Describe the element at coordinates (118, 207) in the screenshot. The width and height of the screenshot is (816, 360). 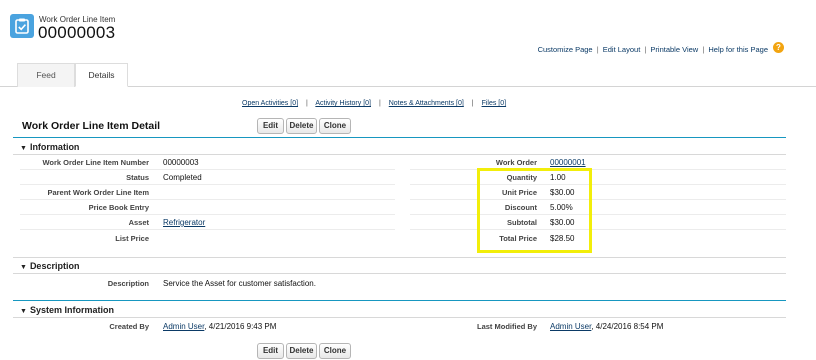
I see `field-label: Price Book Entry` at that location.